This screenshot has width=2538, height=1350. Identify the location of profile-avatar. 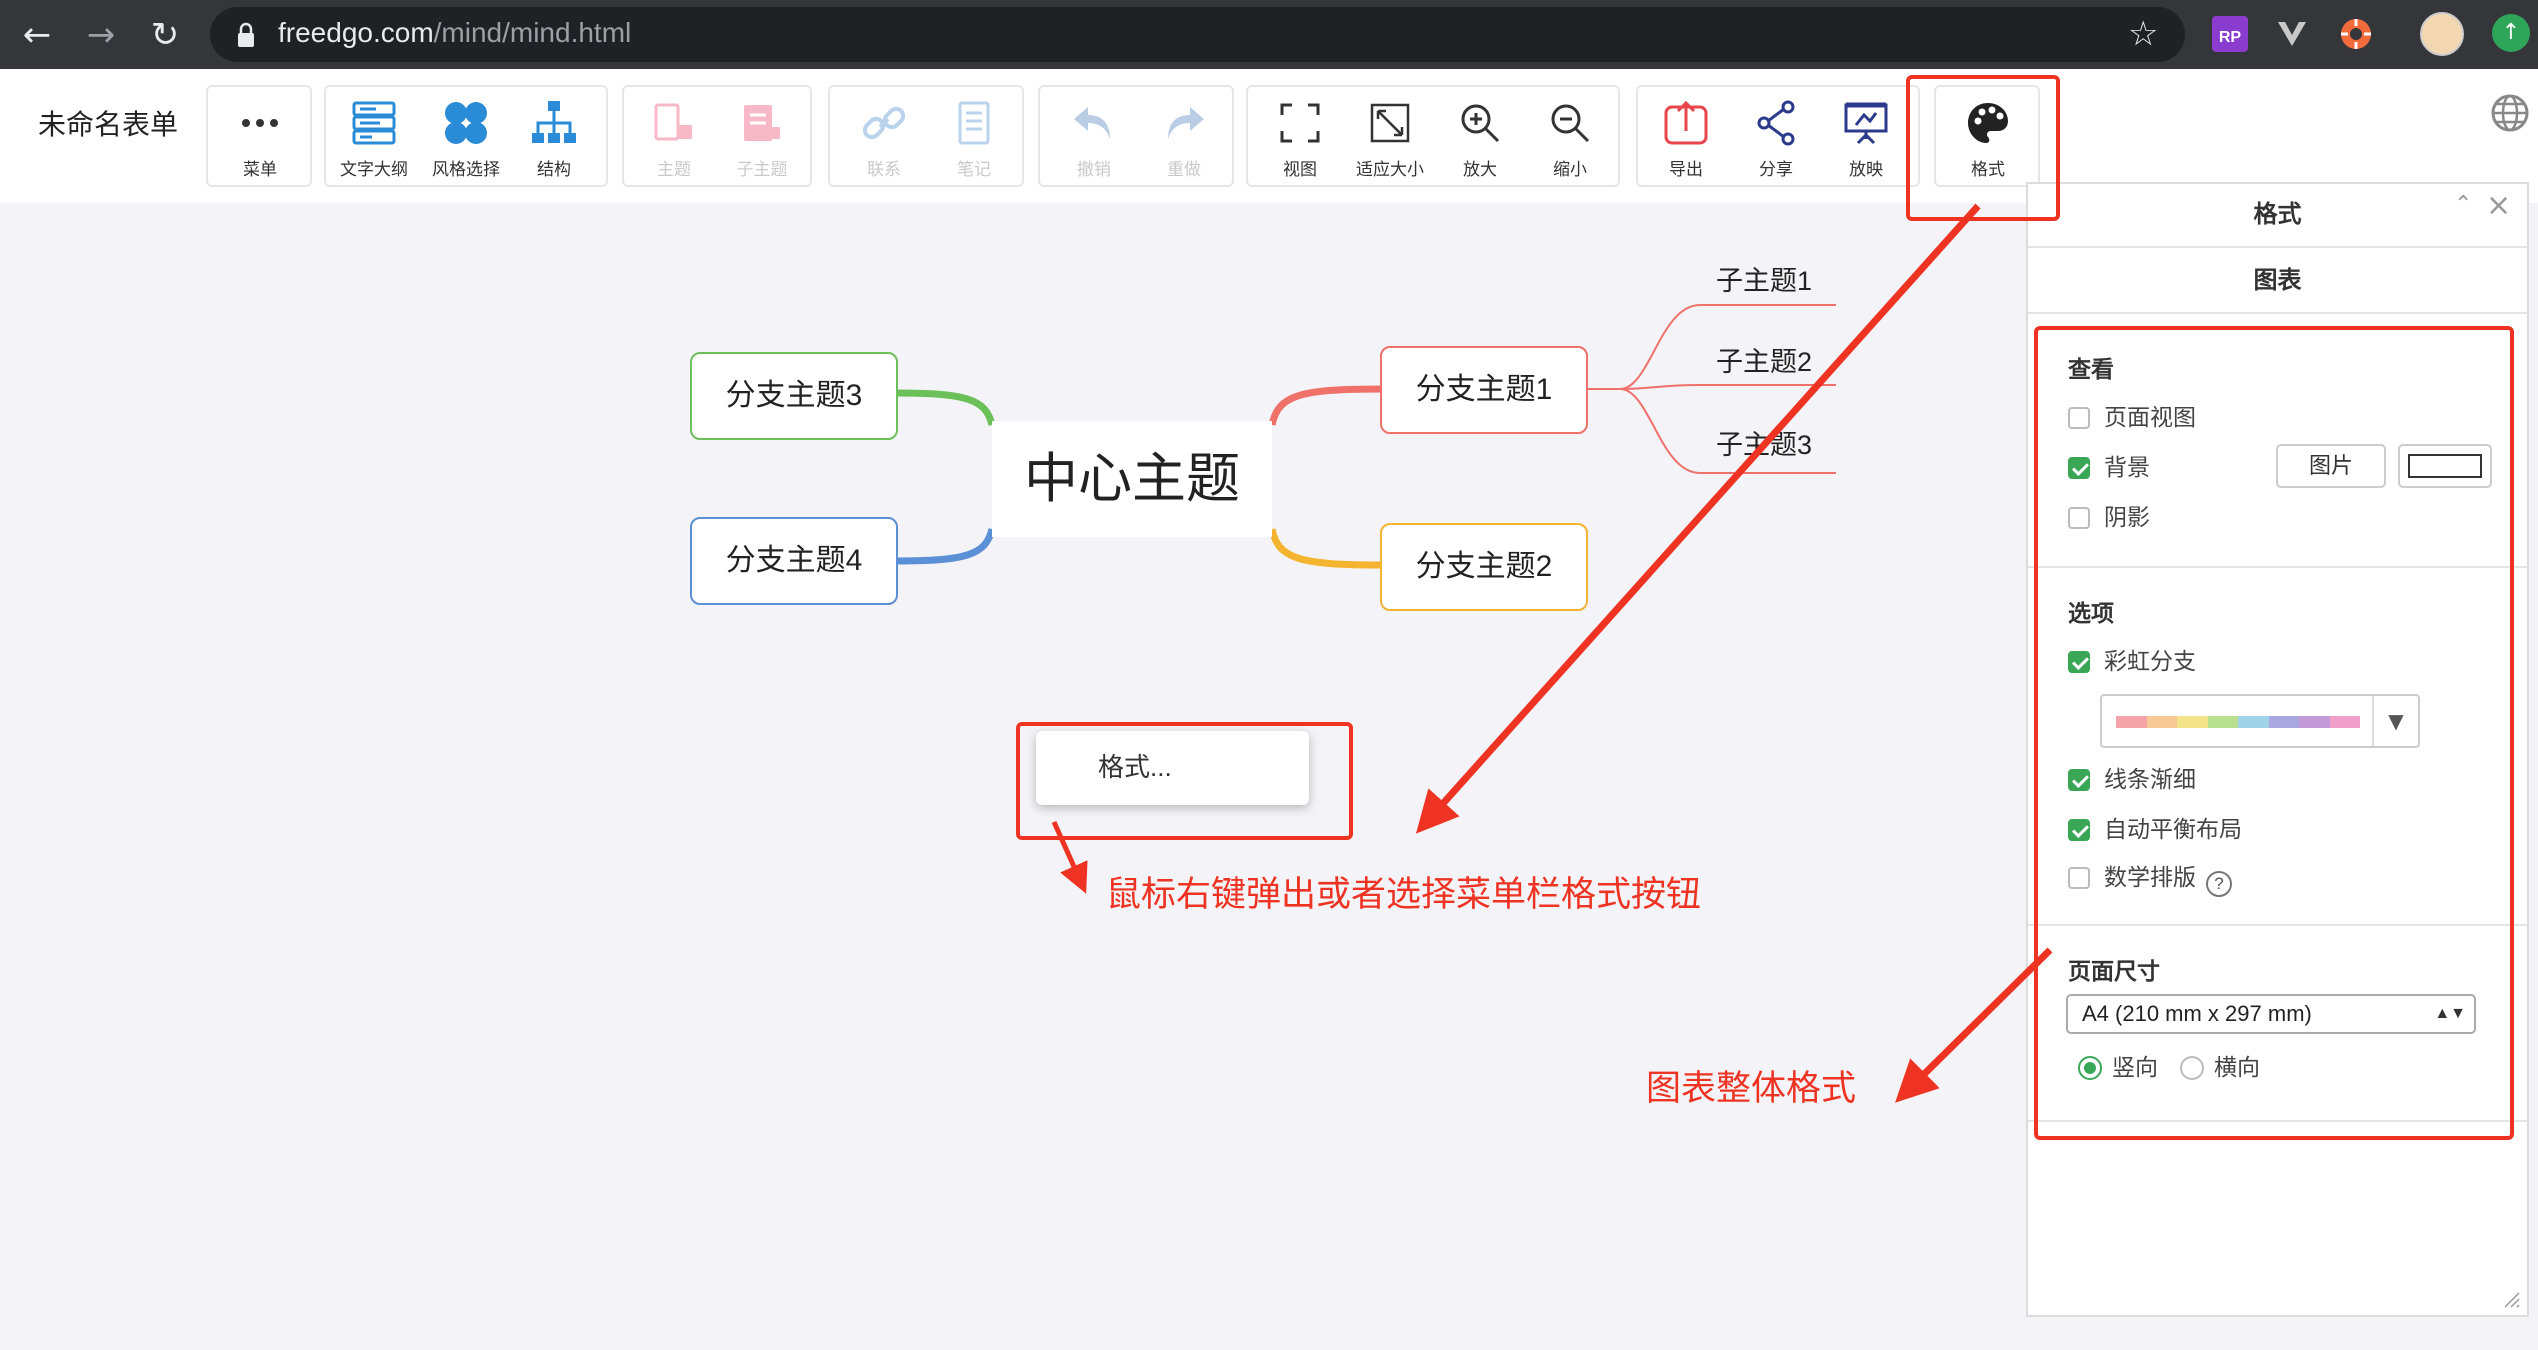
(2442, 34).